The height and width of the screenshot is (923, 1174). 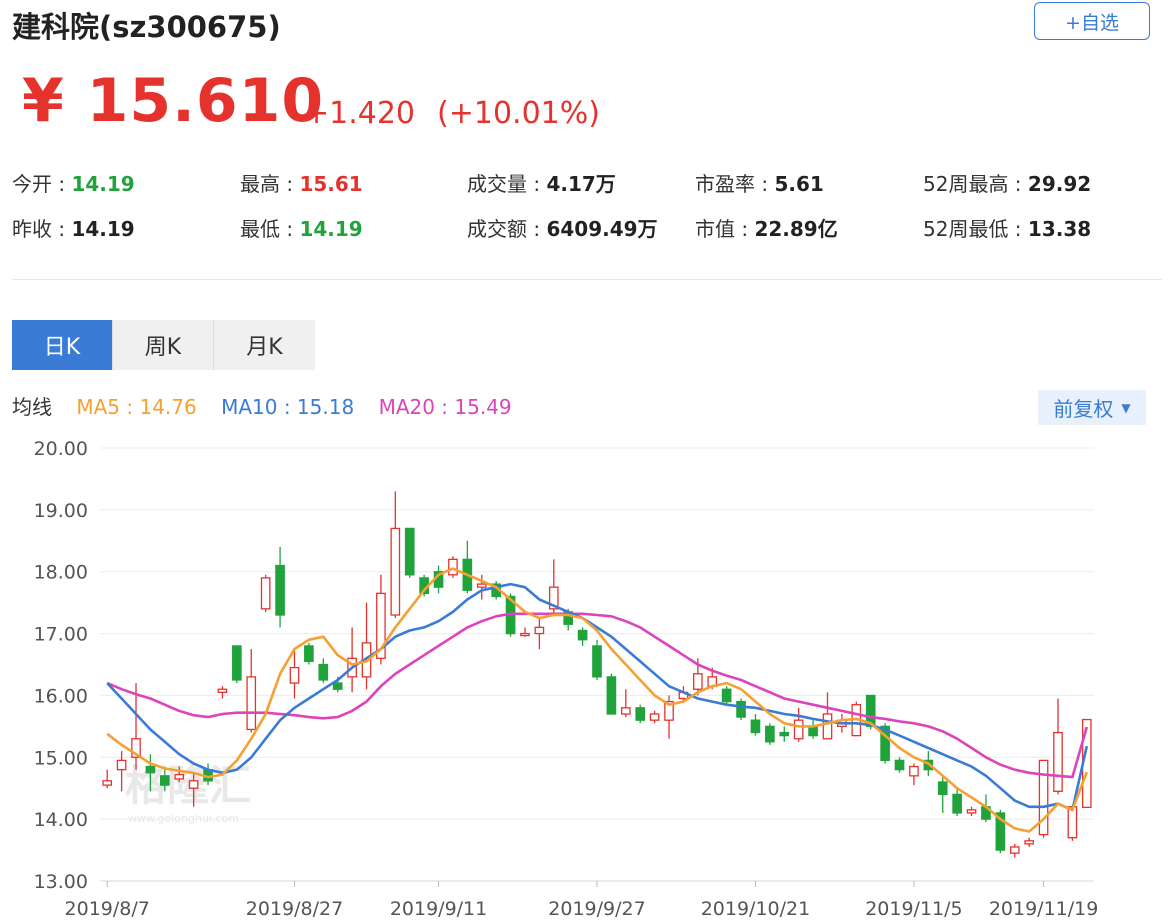 What do you see at coordinates (107, 909) in the screenshot?
I see `x-tick-label: 2019/8/7` at bounding box center [107, 909].